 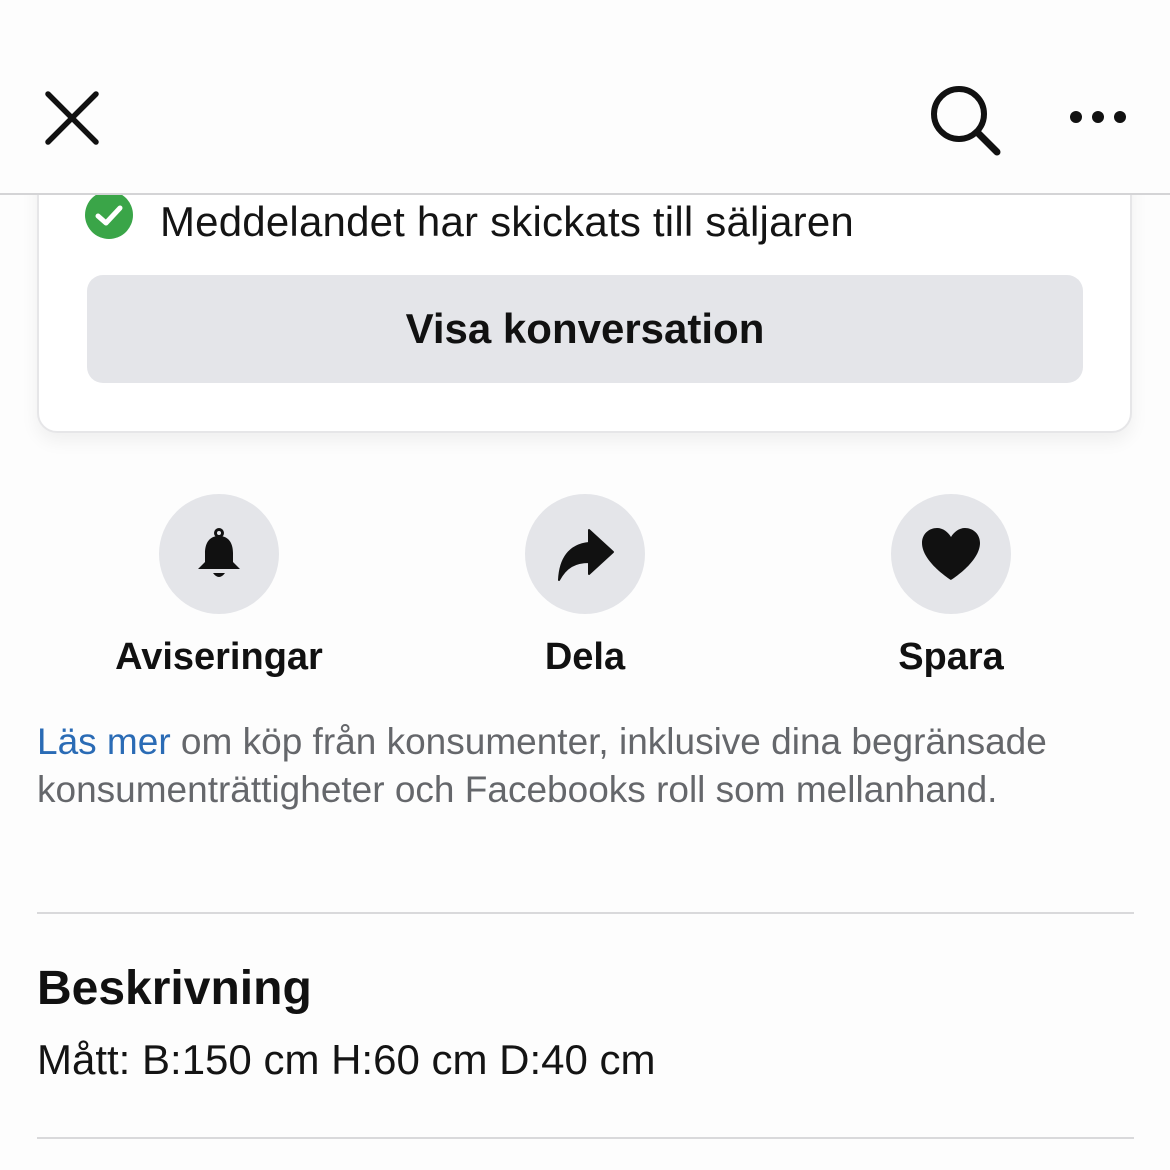 What do you see at coordinates (174, 988) in the screenshot?
I see `description-title: Beskrivning` at bounding box center [174, 988].